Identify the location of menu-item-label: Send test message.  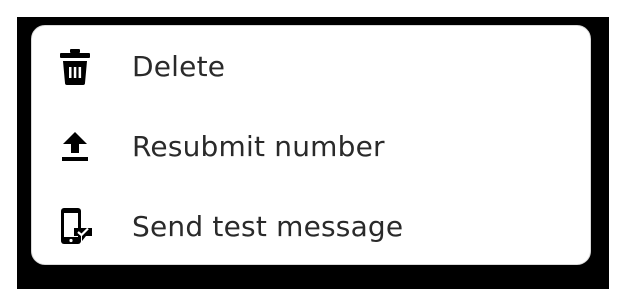
(268, 226).